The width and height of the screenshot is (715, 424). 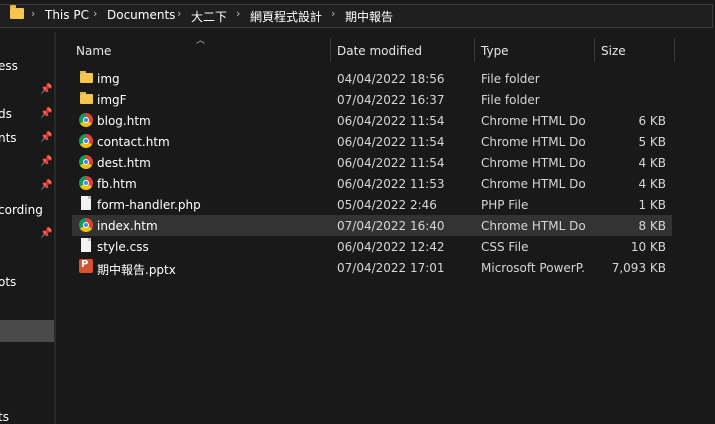 I want to click on breadcrumb-midterm-report: 期中報告, so click(x=369, y=16).